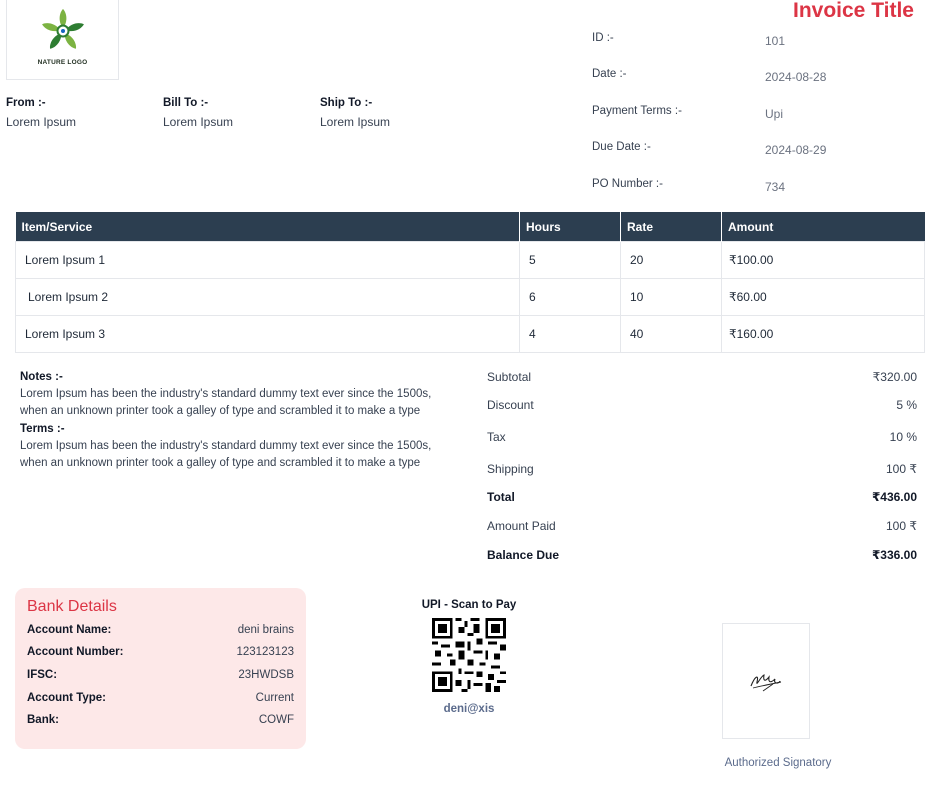  Describe the element at coordinates (267, 334) in the screenshot. I see `cell-item: Lorem Ipsum 3` at that location.